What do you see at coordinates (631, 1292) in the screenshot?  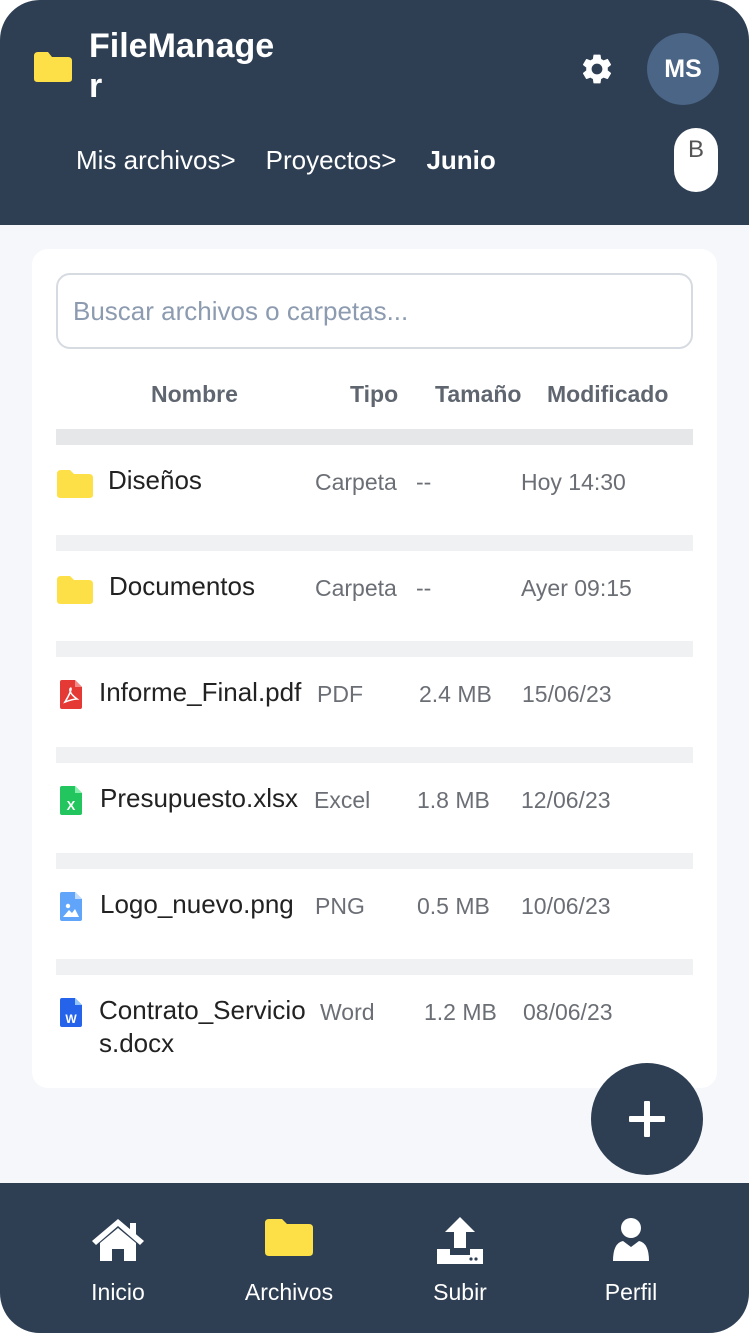 I see `nav-label: Perfil` at bounding box center [631, 1292].